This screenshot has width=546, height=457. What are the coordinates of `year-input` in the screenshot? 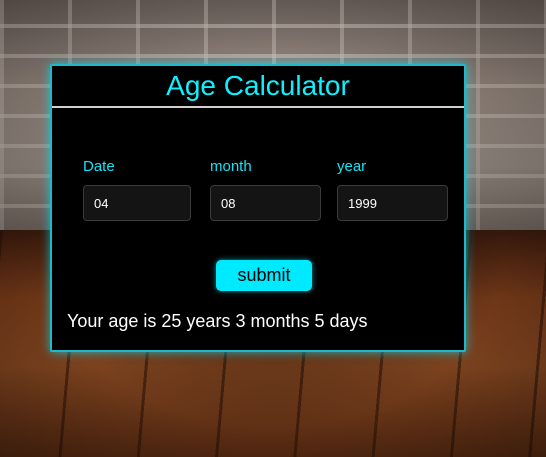 It's located at (392, 203).